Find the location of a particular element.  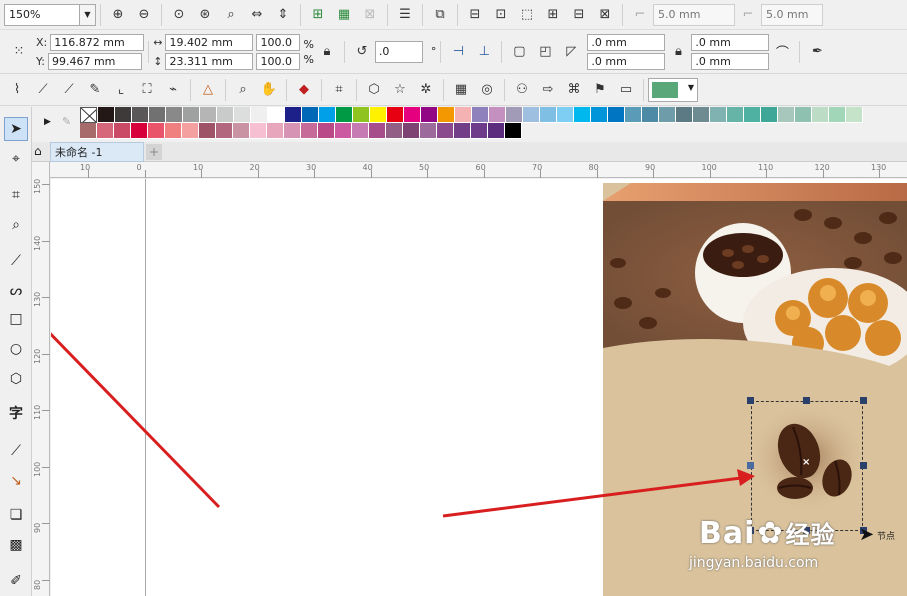

basic-shapes-icon: ⚇ is located at coordinates (522, 90).